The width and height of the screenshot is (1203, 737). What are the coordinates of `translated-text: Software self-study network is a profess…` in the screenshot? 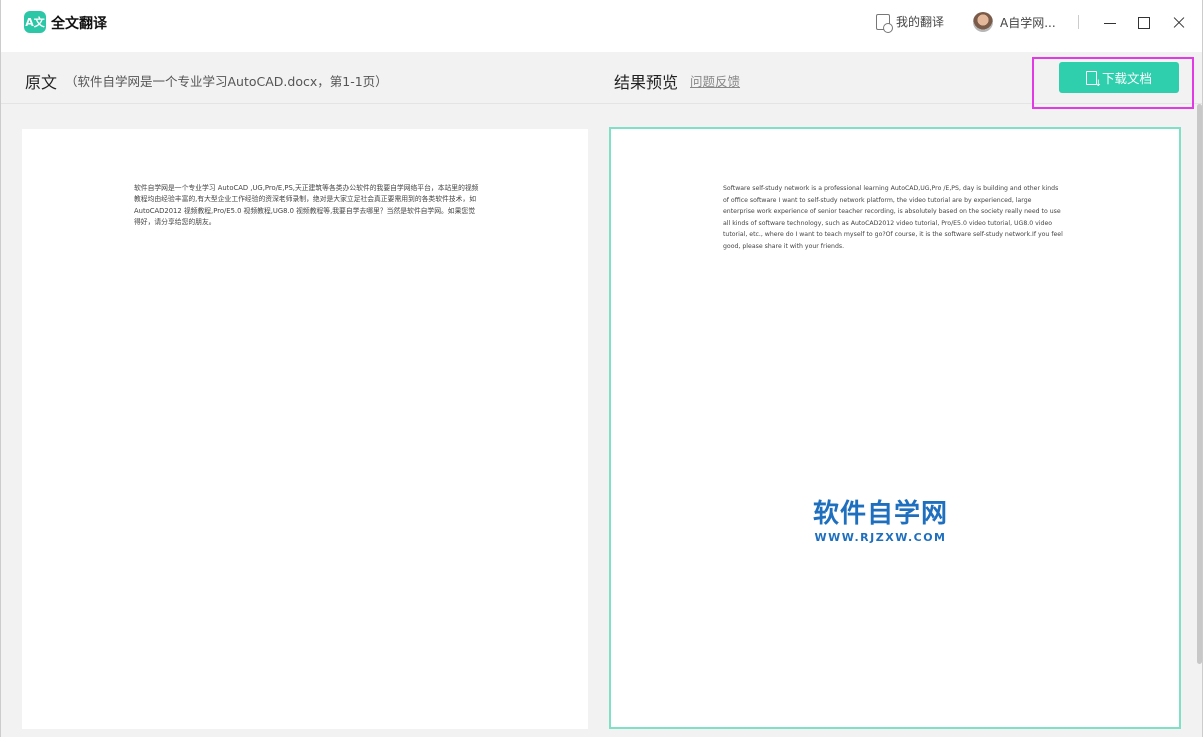 It's located at (893, 218).